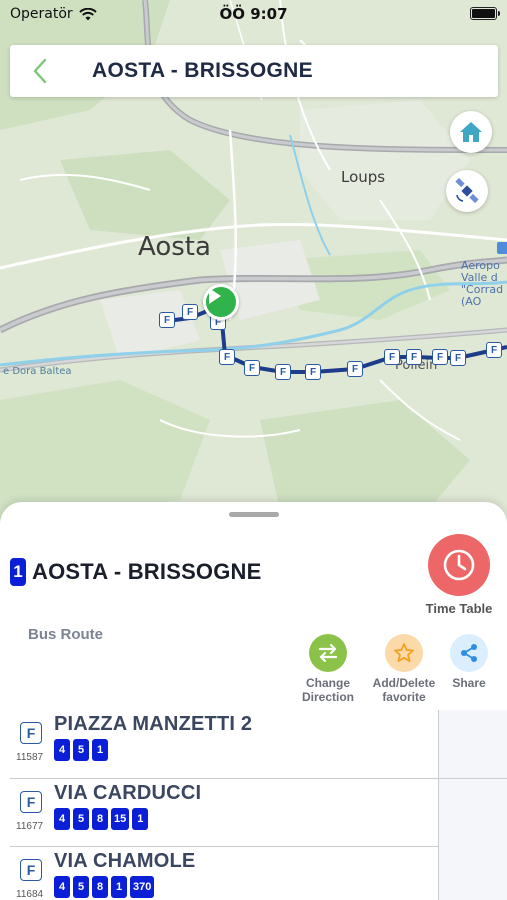  What do you see at coordinates (174, 247) in the screenshot?
I see `map-label-aosta: Aosta` at bounding box center [174, 247].